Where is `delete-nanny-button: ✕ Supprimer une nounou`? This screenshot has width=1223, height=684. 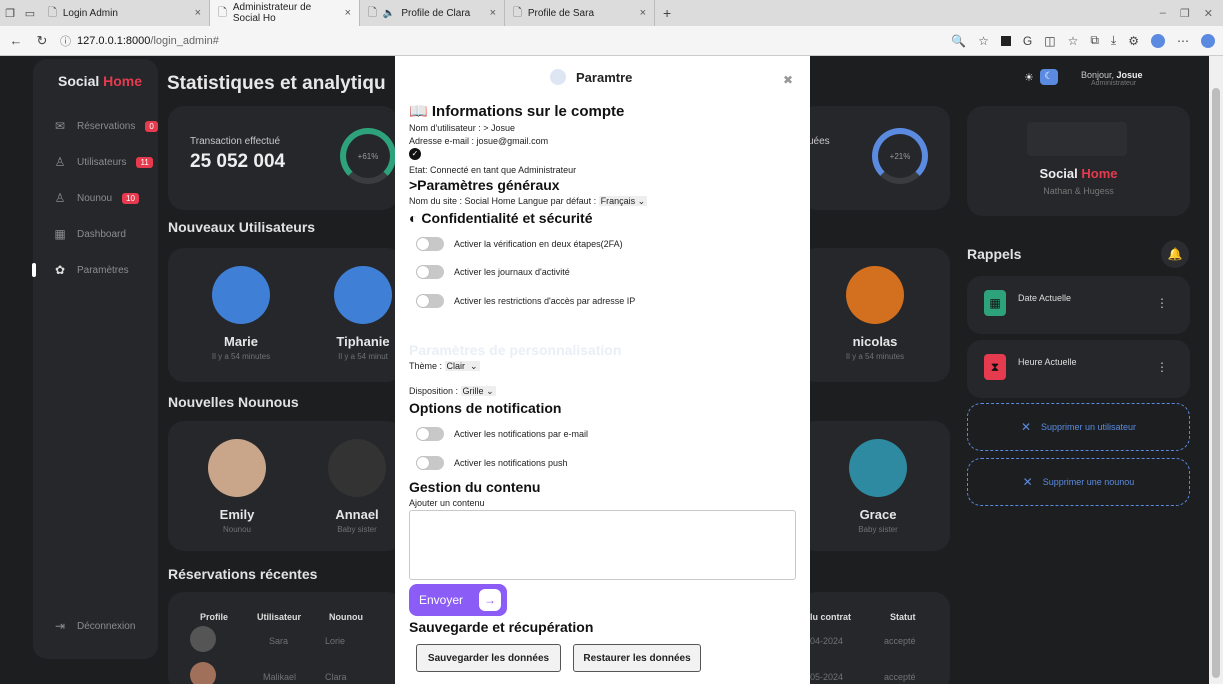 delete-nanny-button: ✕ Supprimer une nounou is located at coordinates (1078, 482).